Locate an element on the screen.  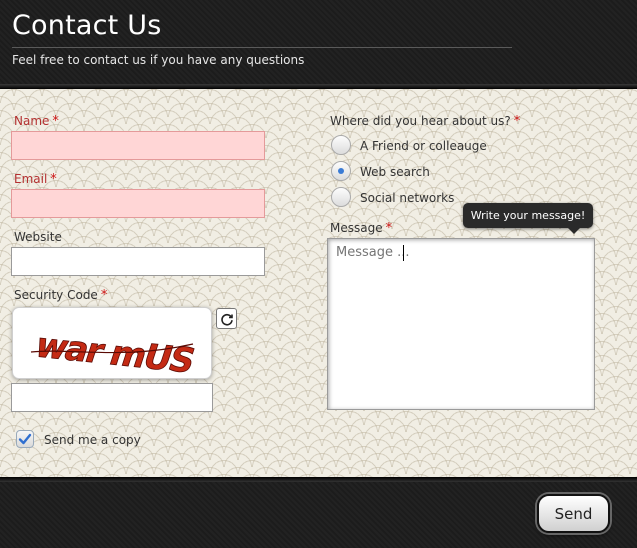
tooltip-arrow is located at coordinates (574, 231).